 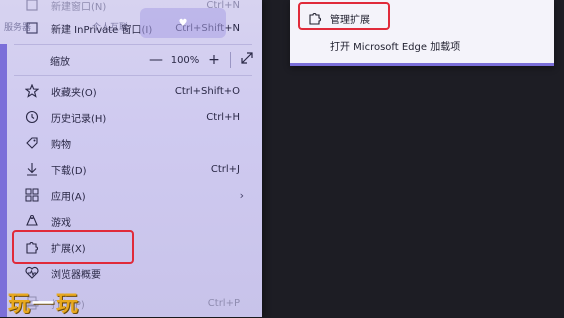 What do you see at coordinates (60, 62) in the screenshot?
I see `zoom-label: 缩放` at bounding box center [60, 62].